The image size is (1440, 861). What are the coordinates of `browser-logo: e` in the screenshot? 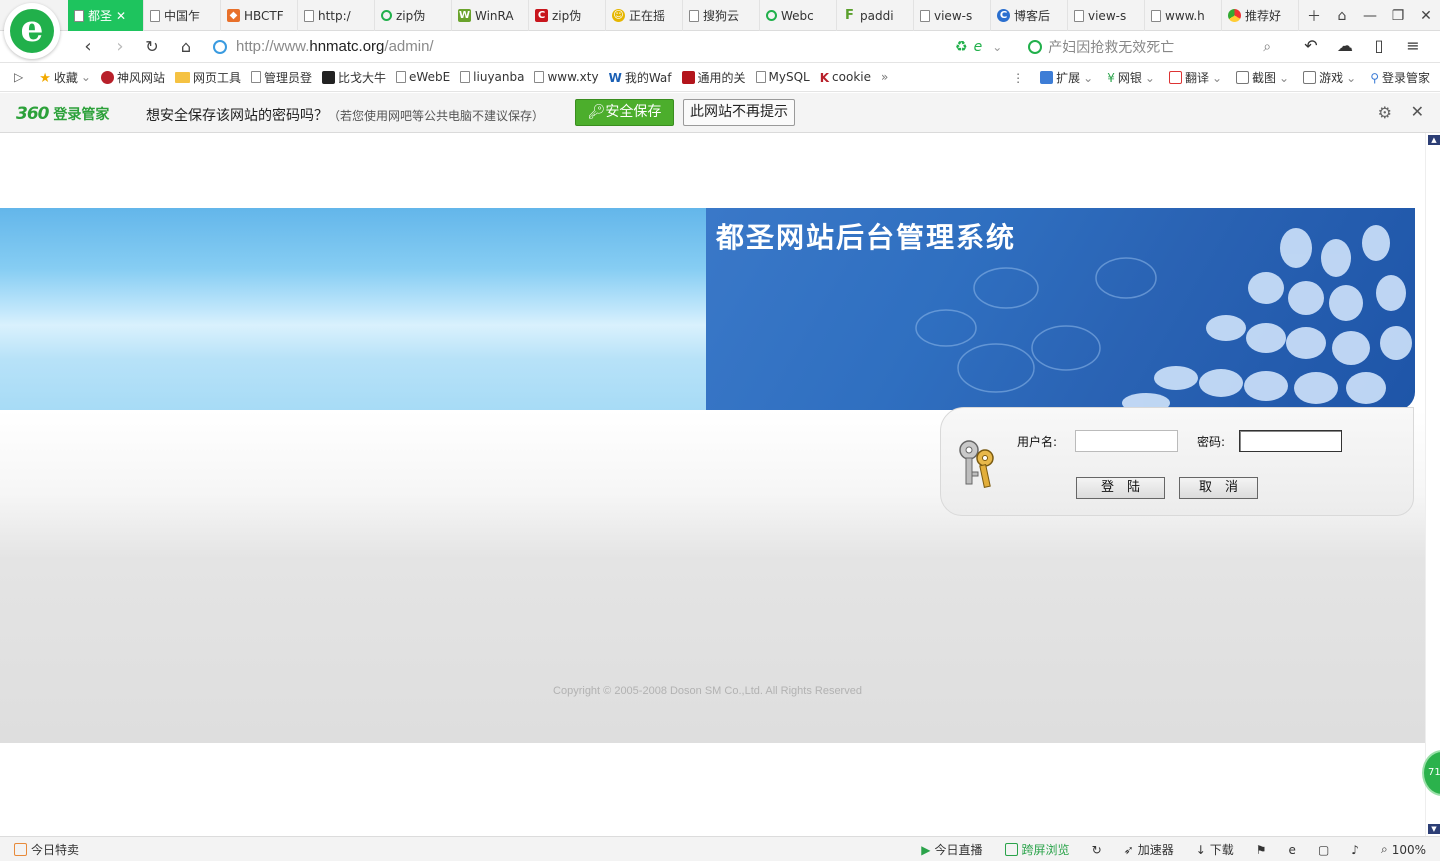 It's located at (32, 31).